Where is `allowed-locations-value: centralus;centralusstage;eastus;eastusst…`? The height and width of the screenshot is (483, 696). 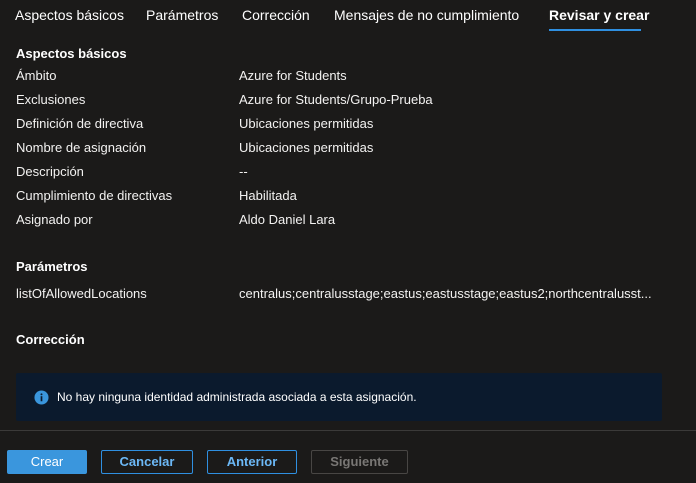 allowed-locations-value: centralus;centralusstage;eastus;eastusst… is located at coordinates (445, 293).